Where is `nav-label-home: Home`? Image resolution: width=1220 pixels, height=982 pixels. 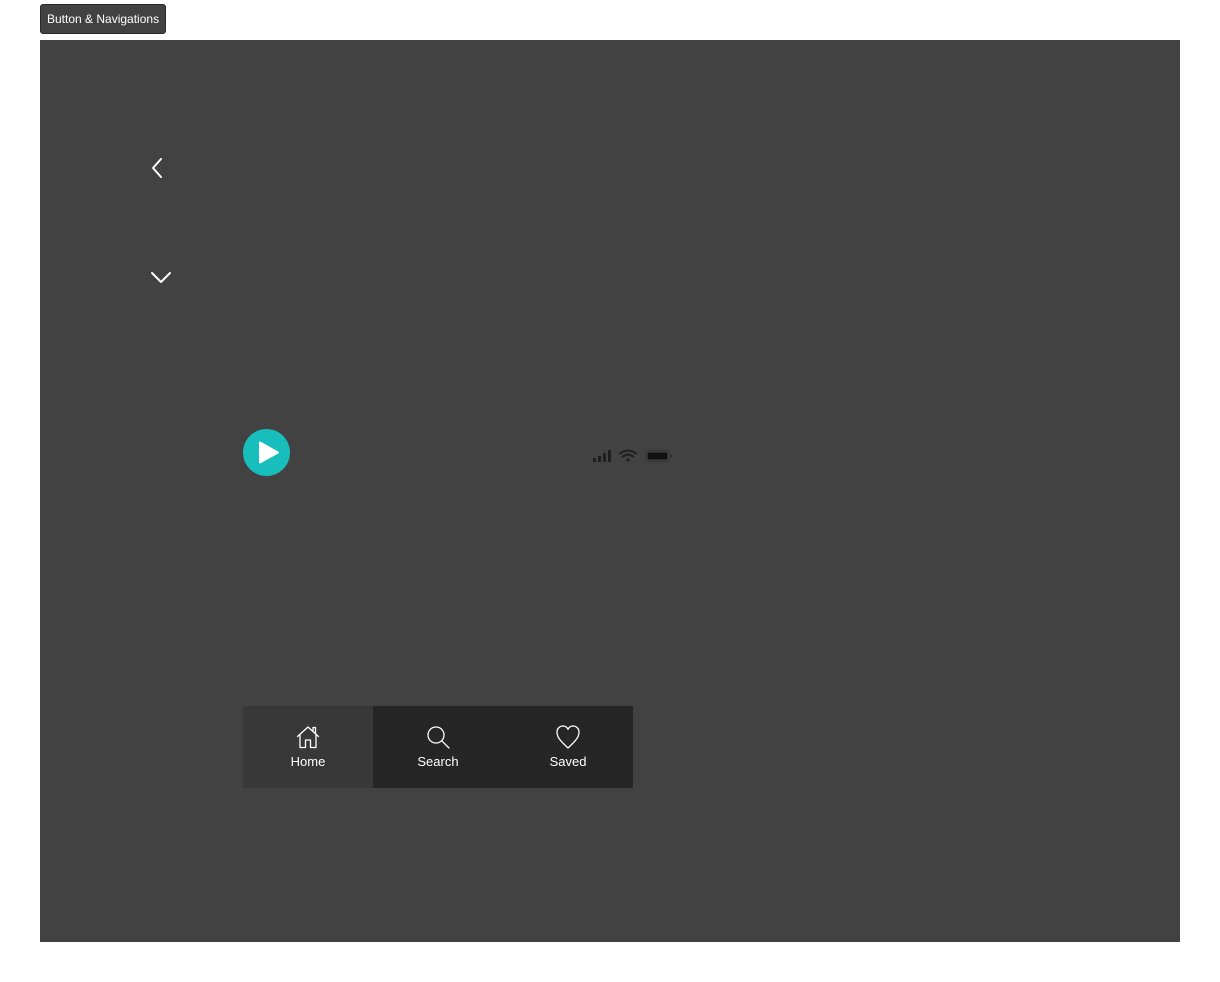 nav-label-home: Home is located at coordinates (308, 761).